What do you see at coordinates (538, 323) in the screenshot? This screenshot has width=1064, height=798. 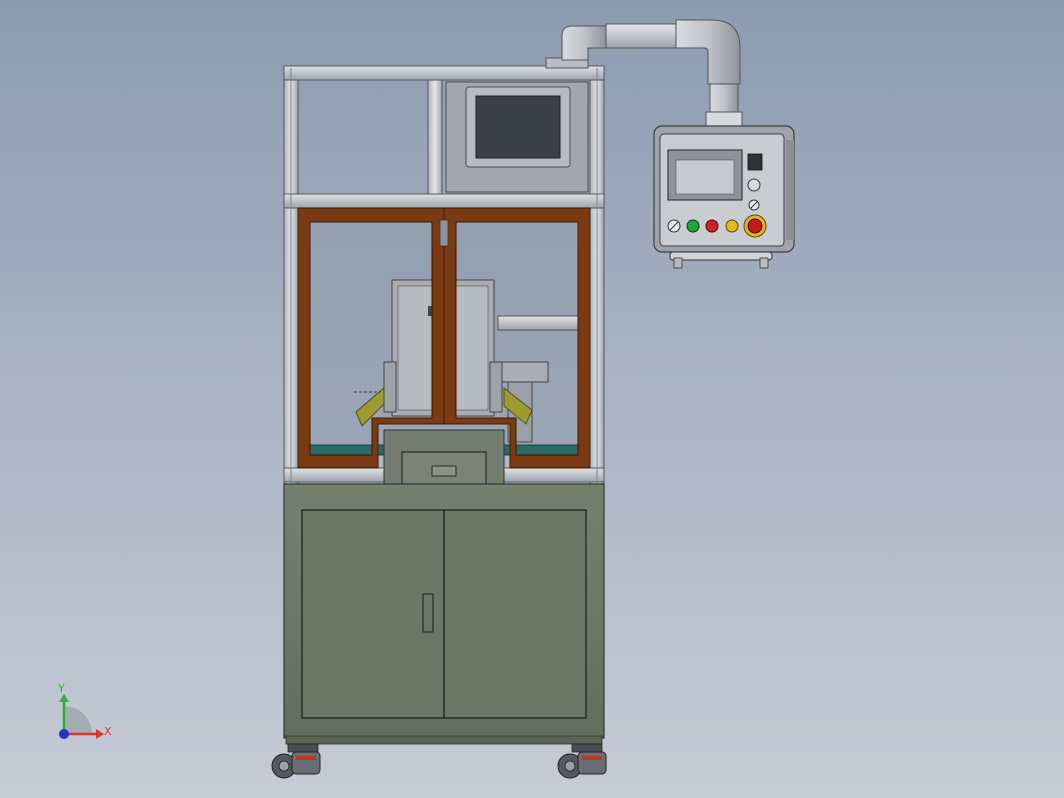 I see `inner-cross-rail` at bounding box center [538, 323].